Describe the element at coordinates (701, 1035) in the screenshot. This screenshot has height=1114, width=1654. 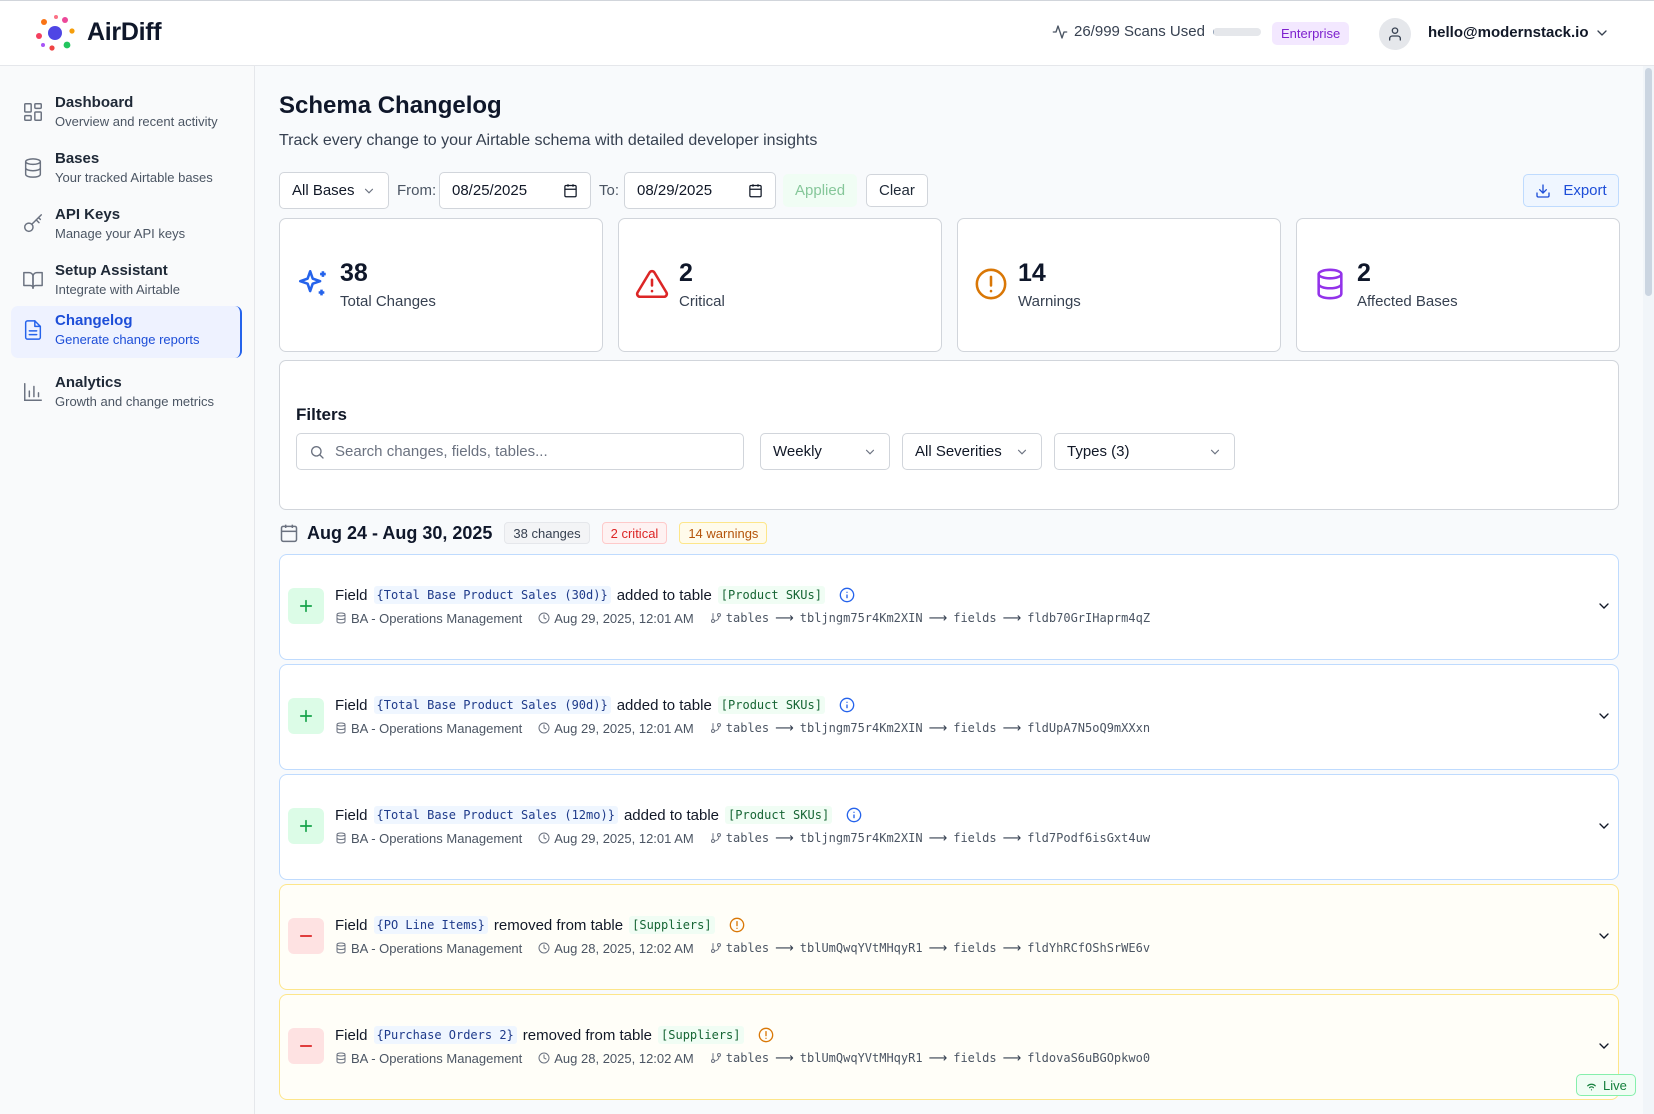
I see `table-name: [Suppliers]` at that location.